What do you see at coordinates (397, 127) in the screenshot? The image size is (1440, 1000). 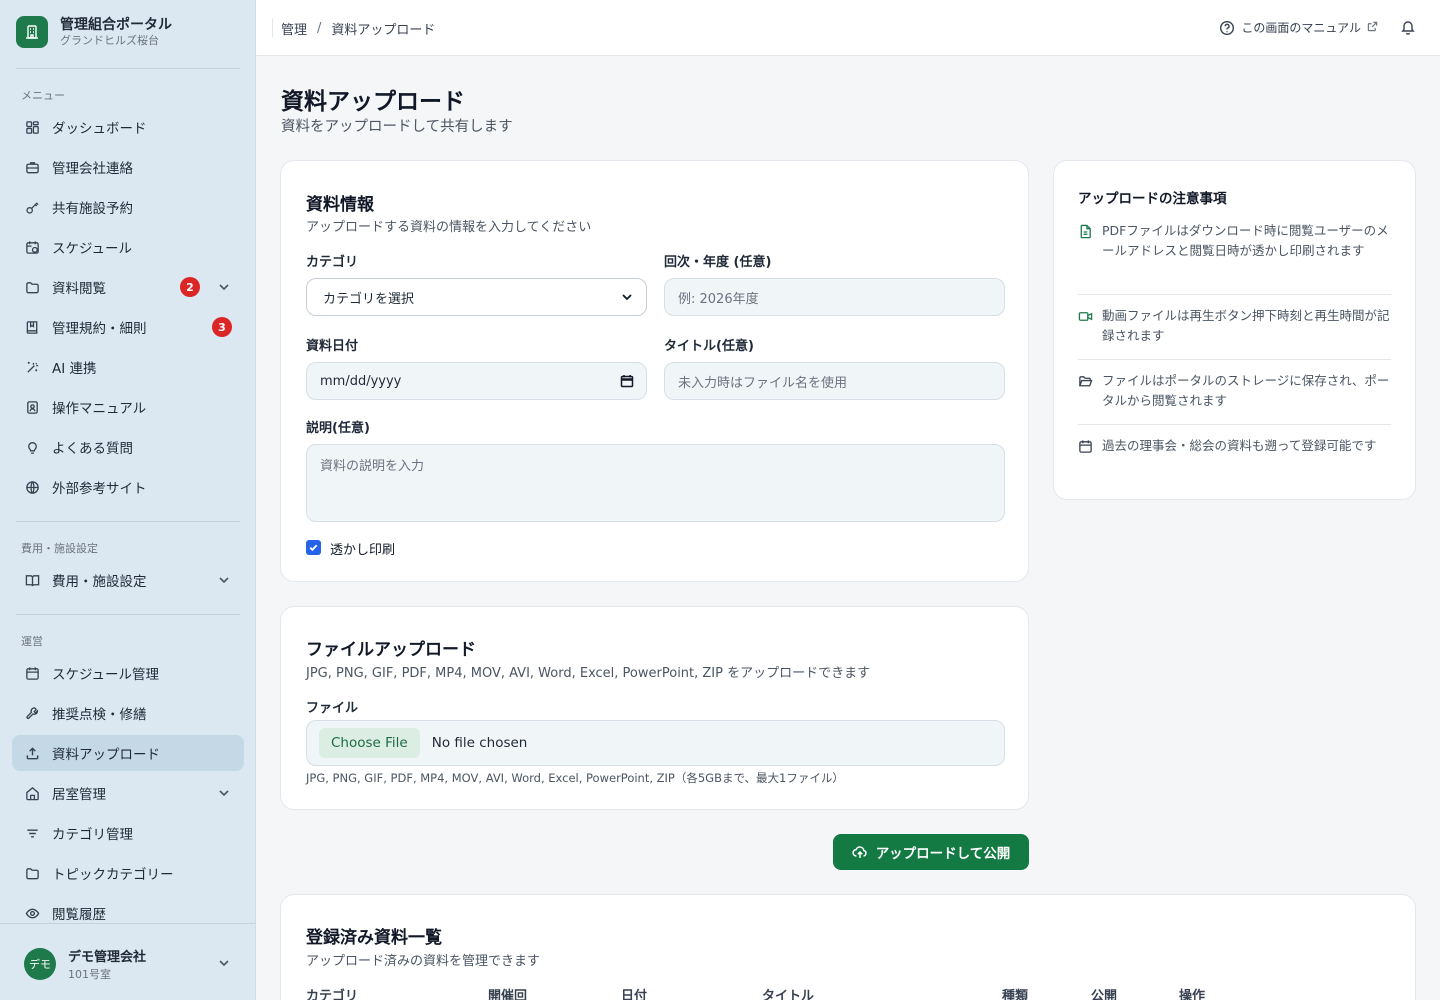 I see `page-subtitle: 資料をアップロードして共有します` at bounding box center [397, 127].